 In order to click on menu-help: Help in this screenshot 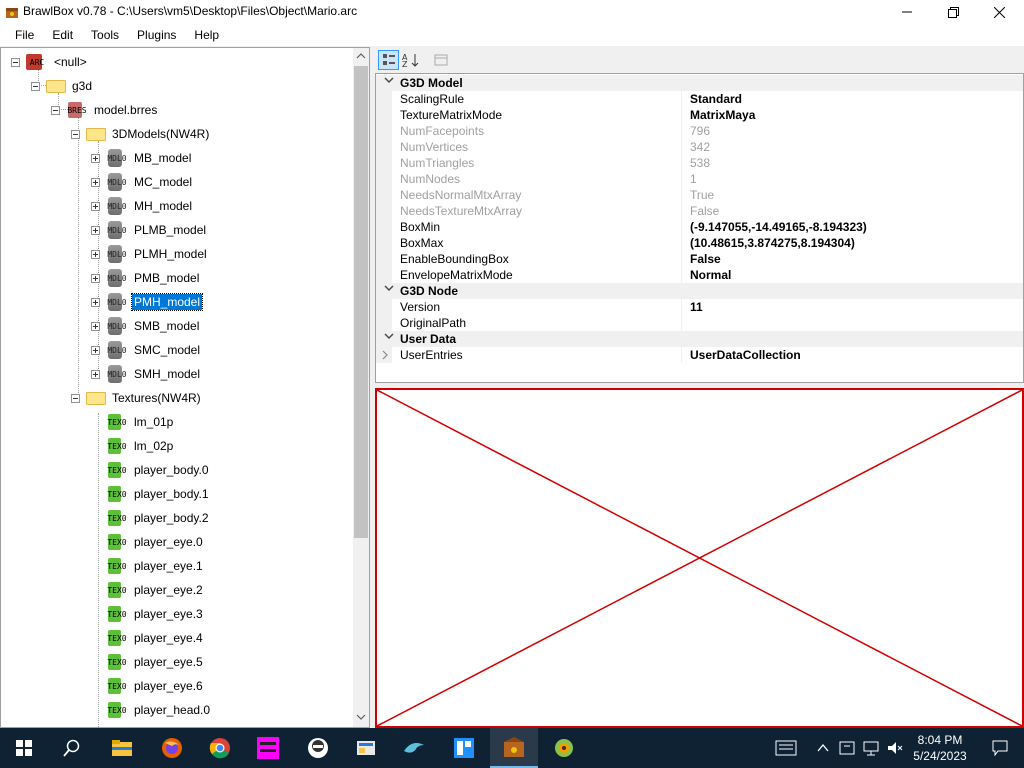, I will do `click(206, 35)`.